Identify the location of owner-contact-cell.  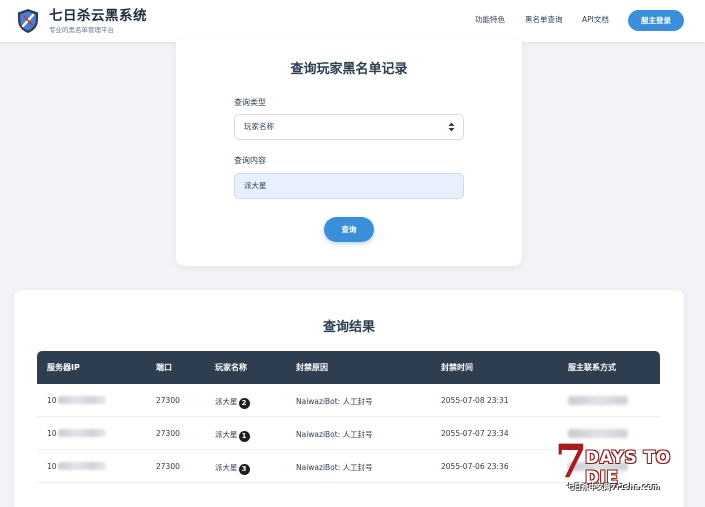
(598, 401).